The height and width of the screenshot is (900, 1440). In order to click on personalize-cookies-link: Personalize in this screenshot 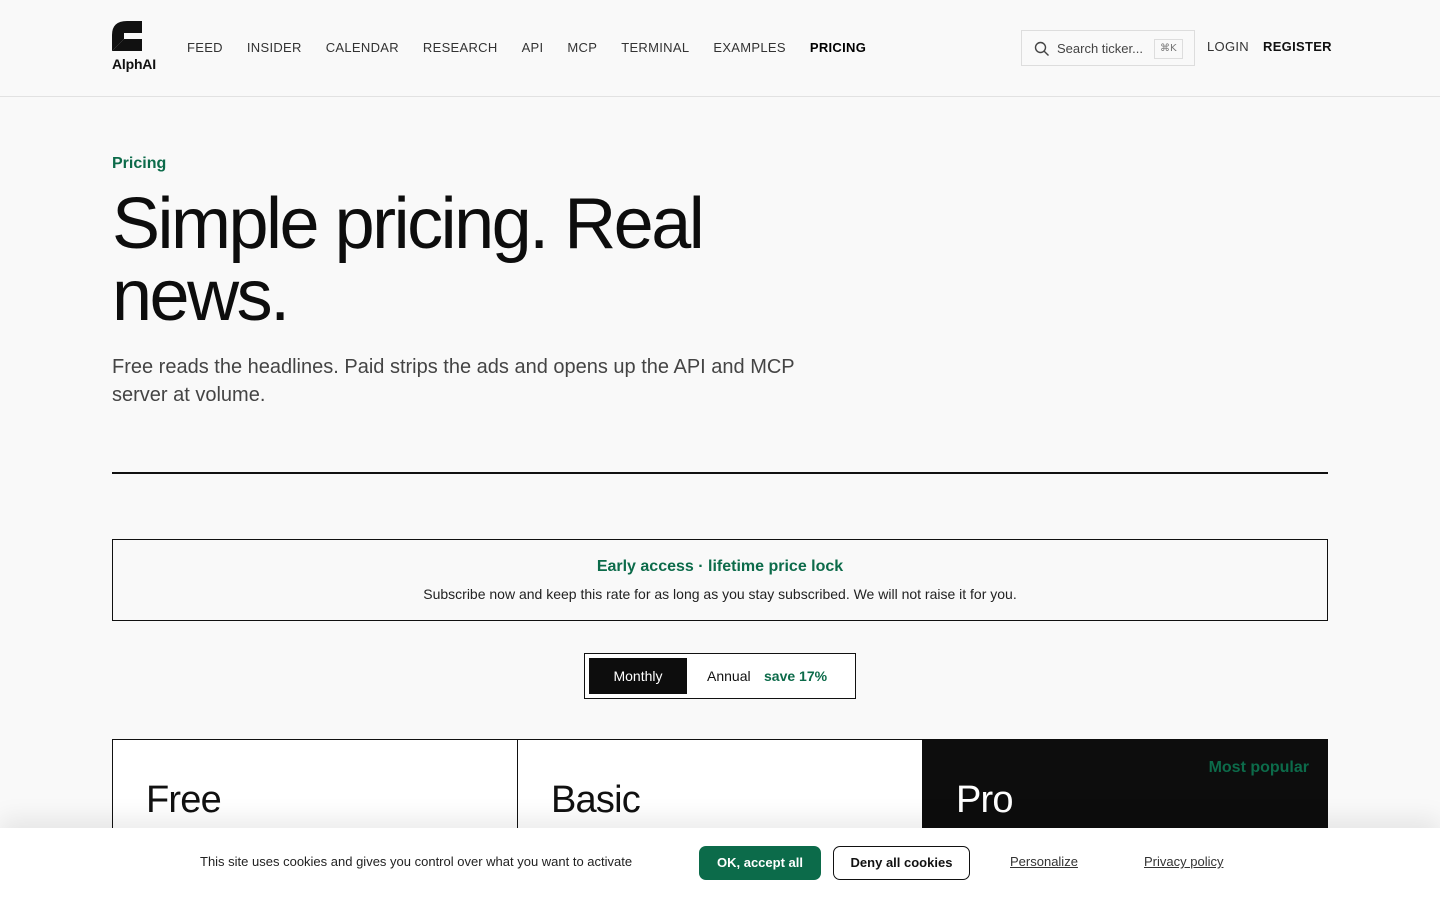, I will do `click(1044, 861)`.